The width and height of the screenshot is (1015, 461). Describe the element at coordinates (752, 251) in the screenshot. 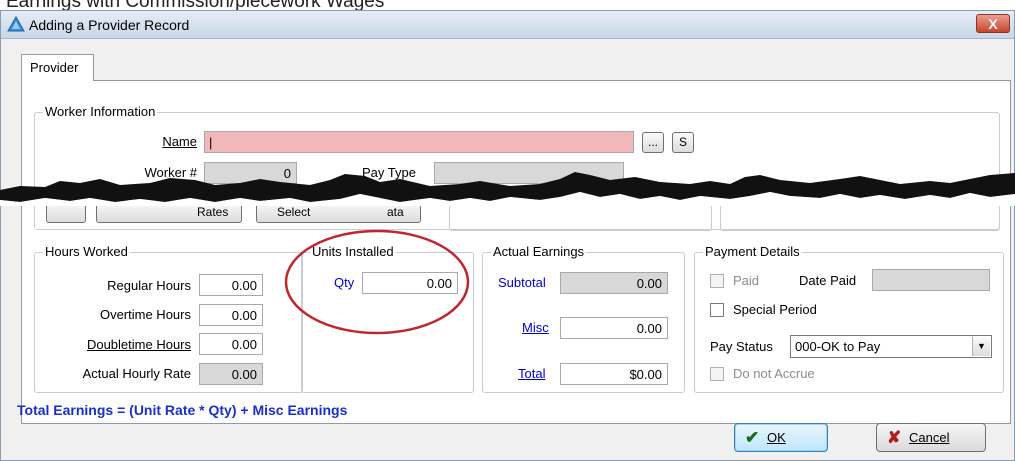

I see `payment-details-legend: Payment Details` at that location.